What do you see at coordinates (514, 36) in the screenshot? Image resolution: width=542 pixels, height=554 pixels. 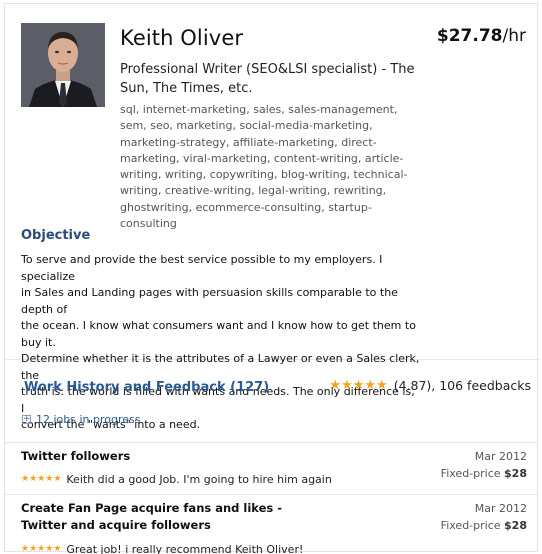 I see `rate-unit: /hr` at bounding box center [514, 36].